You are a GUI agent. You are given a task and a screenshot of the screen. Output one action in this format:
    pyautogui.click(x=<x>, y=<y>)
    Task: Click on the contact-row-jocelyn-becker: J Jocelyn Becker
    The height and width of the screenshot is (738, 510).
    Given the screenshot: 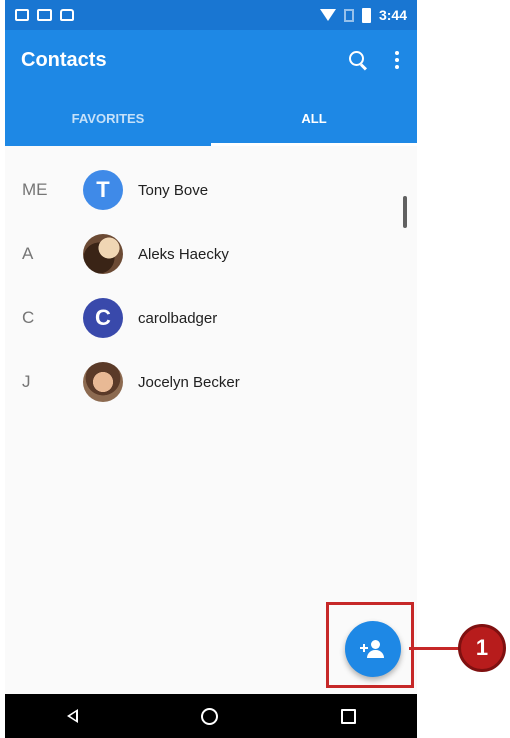 What is the action you would take?
    pyautogui.click(x=211, y=382)
    